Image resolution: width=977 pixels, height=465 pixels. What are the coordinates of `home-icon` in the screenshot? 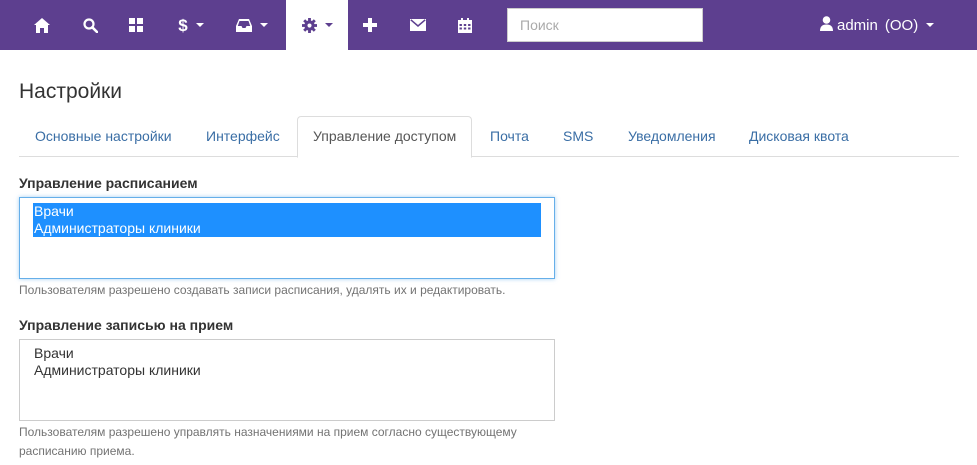 It's located at (42, 25).